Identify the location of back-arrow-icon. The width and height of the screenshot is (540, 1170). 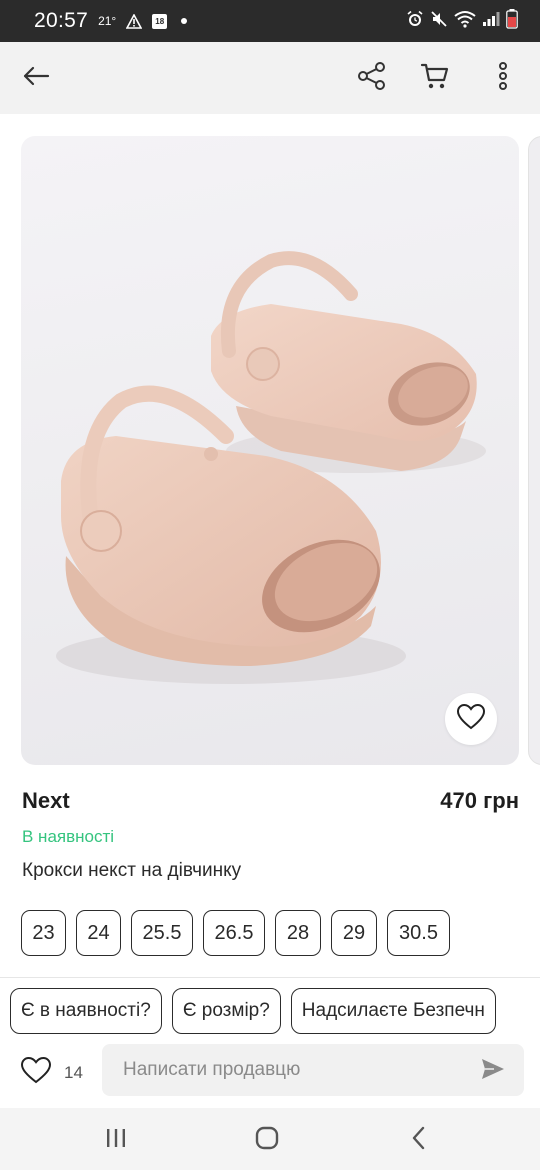
(36, 78).